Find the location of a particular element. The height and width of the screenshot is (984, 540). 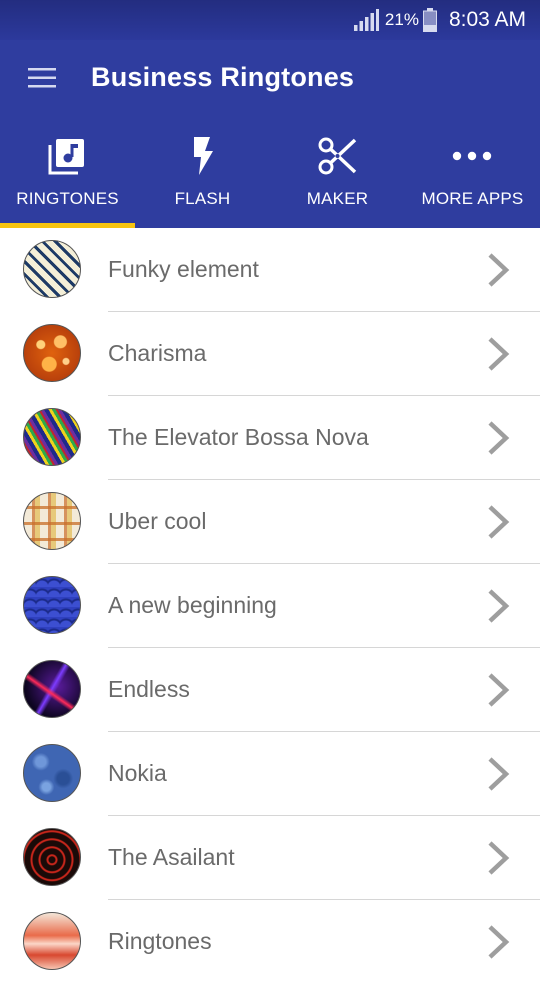

list-item: Endless is located at coordinates (270, 690).